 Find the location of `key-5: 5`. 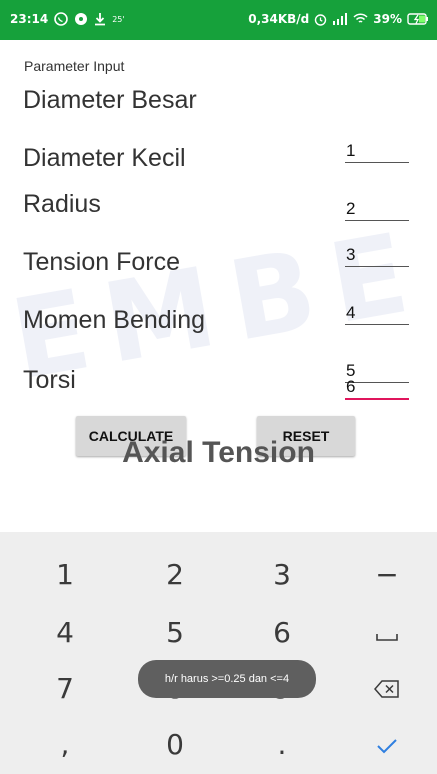

key-5: 5 is located at coordinates (175, 632).